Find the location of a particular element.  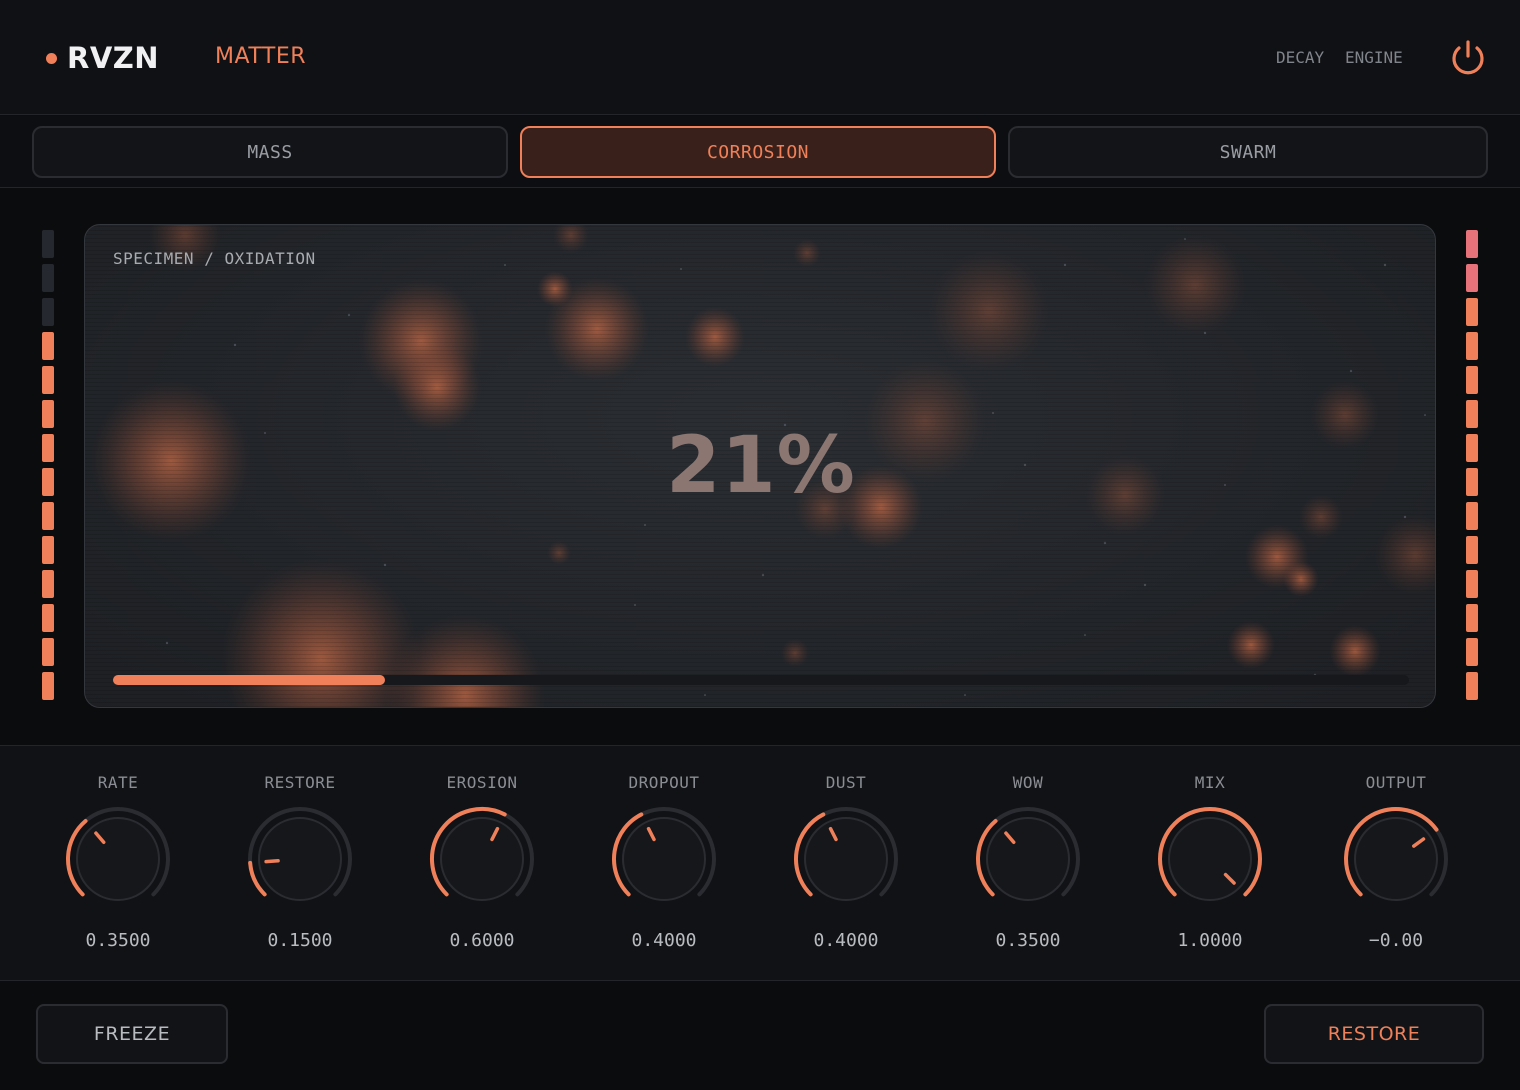

knob-label: RESTORE is located at coordinates (300, 782).